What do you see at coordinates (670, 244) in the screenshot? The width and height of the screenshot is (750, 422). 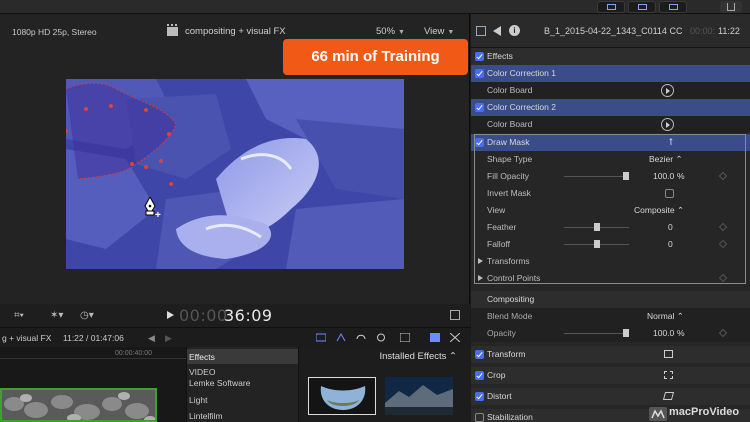 I see `falloff-value: 0` at bounding box center [670, 244].